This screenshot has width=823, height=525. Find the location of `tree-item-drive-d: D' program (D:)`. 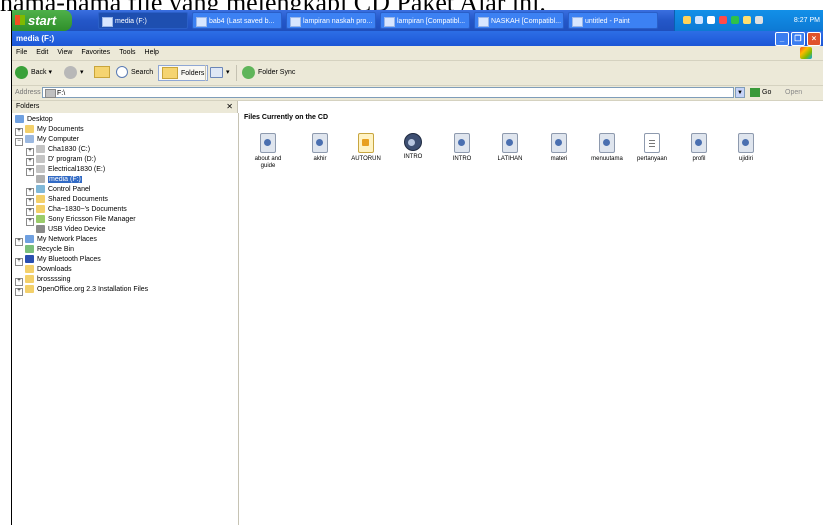

tree-item-drive-d: D' program (D:) is located at coordinates (66, 160).